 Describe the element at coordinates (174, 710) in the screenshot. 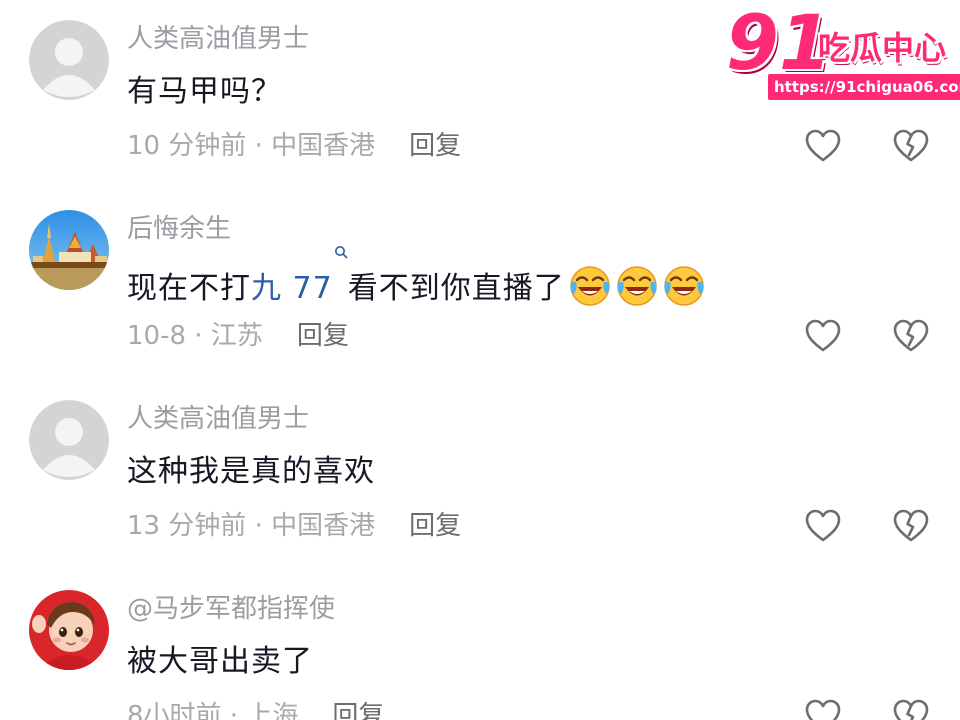

I see `comment-time: 8小时前` at that location.